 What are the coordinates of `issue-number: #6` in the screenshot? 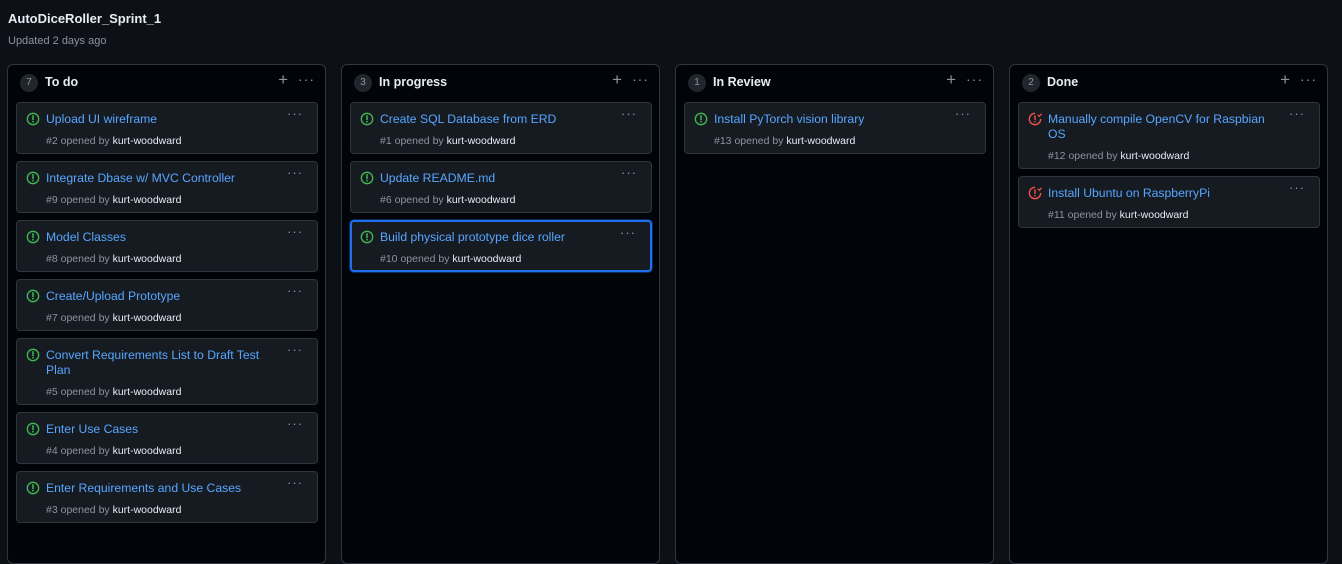 It's located at (386, 200).